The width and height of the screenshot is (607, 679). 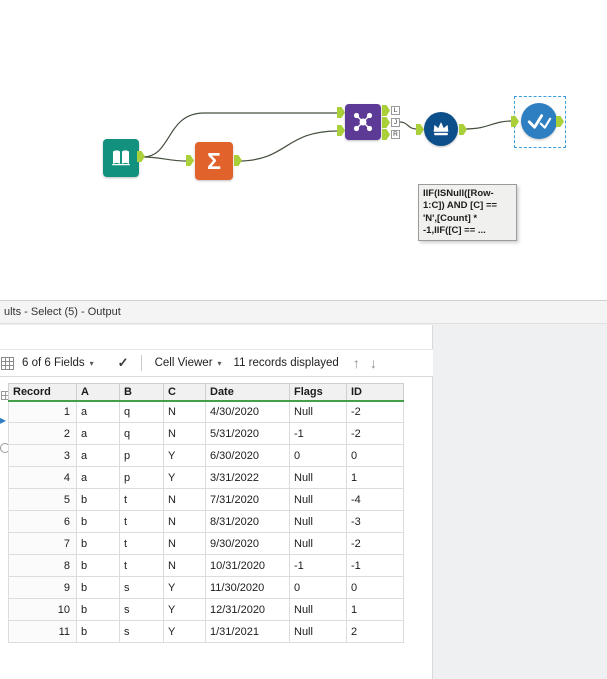 What do you see at coordinates (42, 455) in the screenshot?
I see `record-number-cell: 3` at bounding box center [42, 455].